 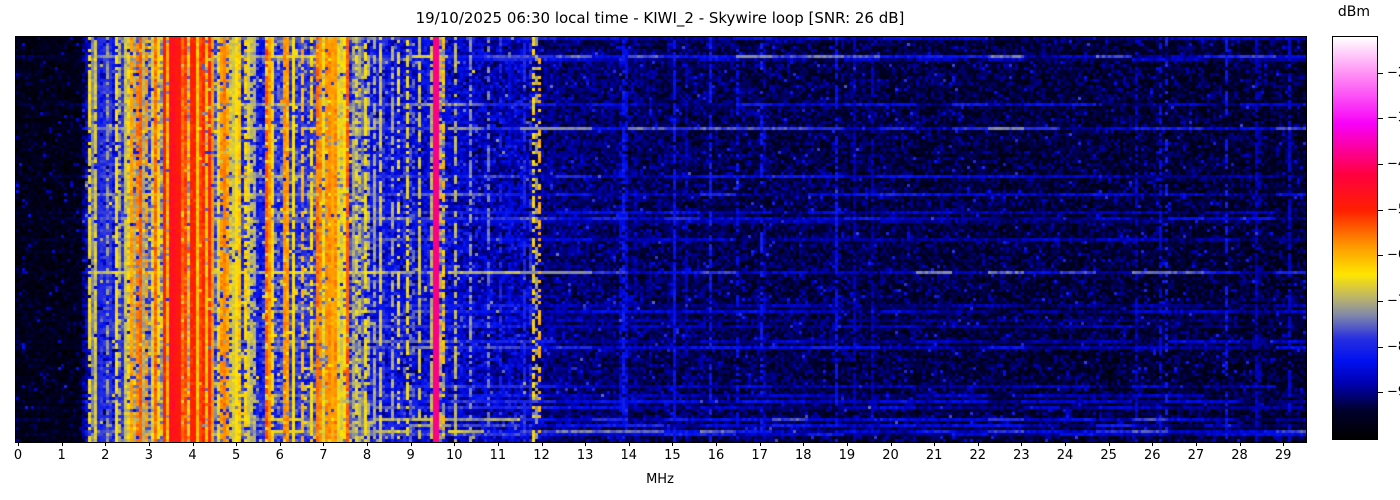 What do you see at coordinates (759, 455) in the screenshot?
I see `x-tick-label: 17` at bounding box center [759, 455].